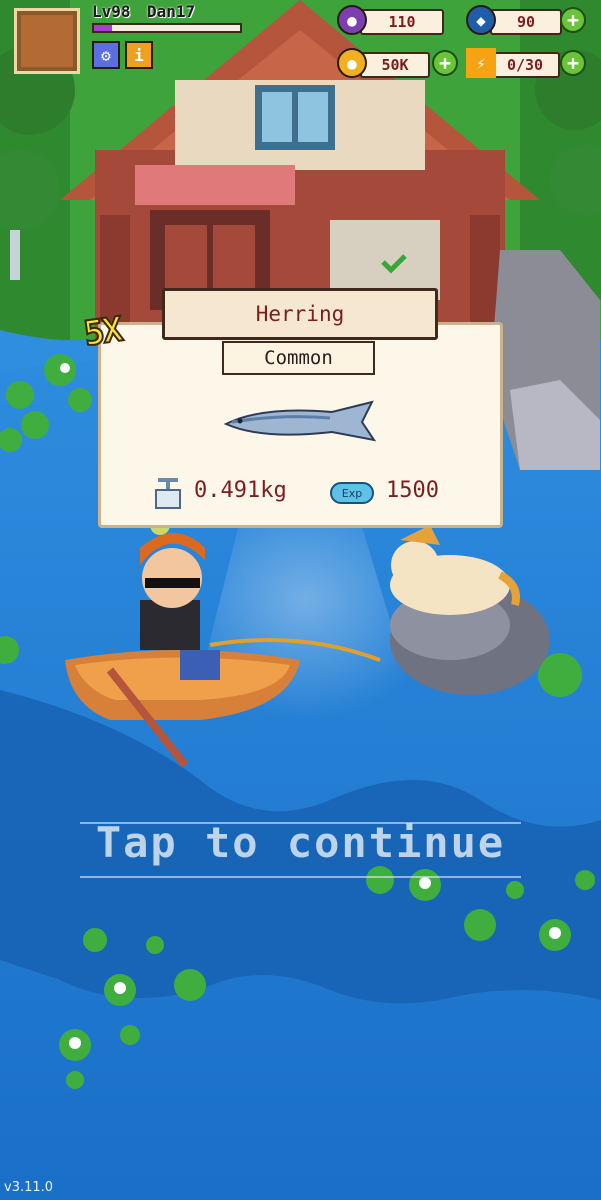 The image size is (601, 1200). Describe the element at coordinates (573, 20) in the screenshot. I see `add-fish-currency-button: +` at that location.